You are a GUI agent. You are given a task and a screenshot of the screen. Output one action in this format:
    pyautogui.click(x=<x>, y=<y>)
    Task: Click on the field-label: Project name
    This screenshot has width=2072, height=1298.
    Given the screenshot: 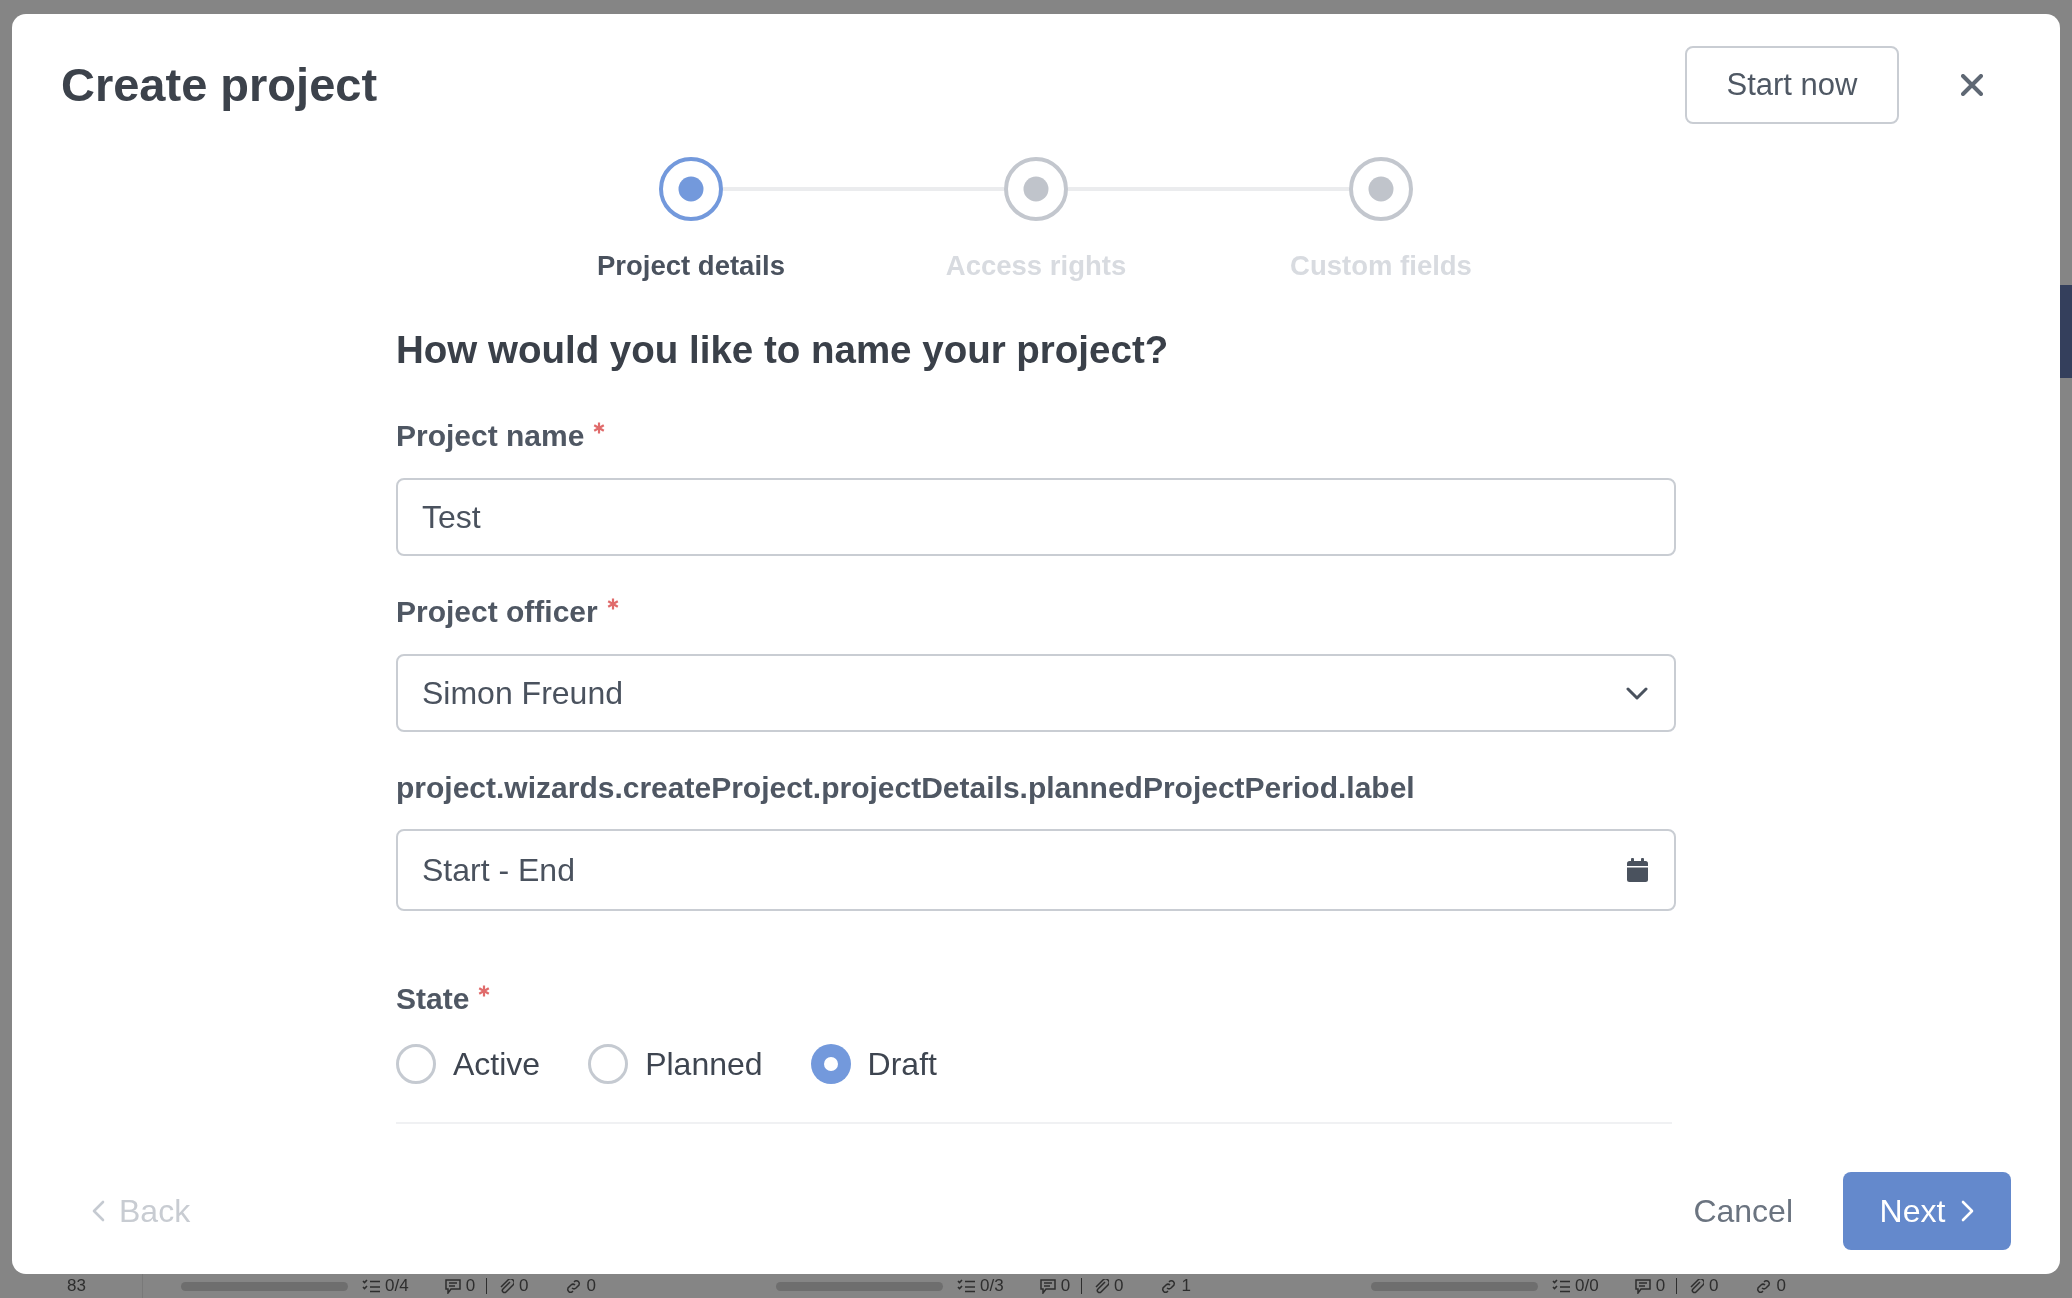 What is the action you would take?
    pyautogui.click(x=490, y=436)
    